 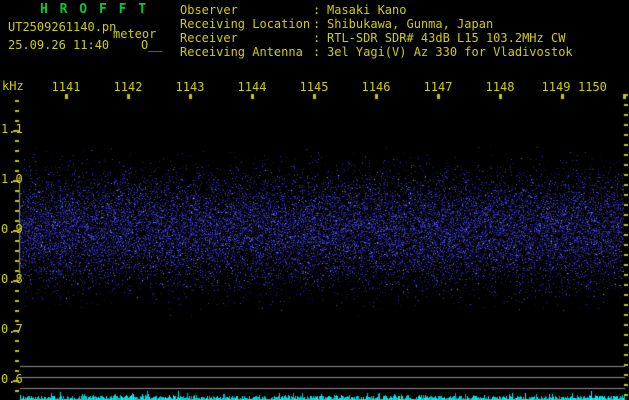 What do you see at coordinates (12, 279) in the screenshot?
I see `y-tick-label: 0.8` at bounding box center [12, 279].